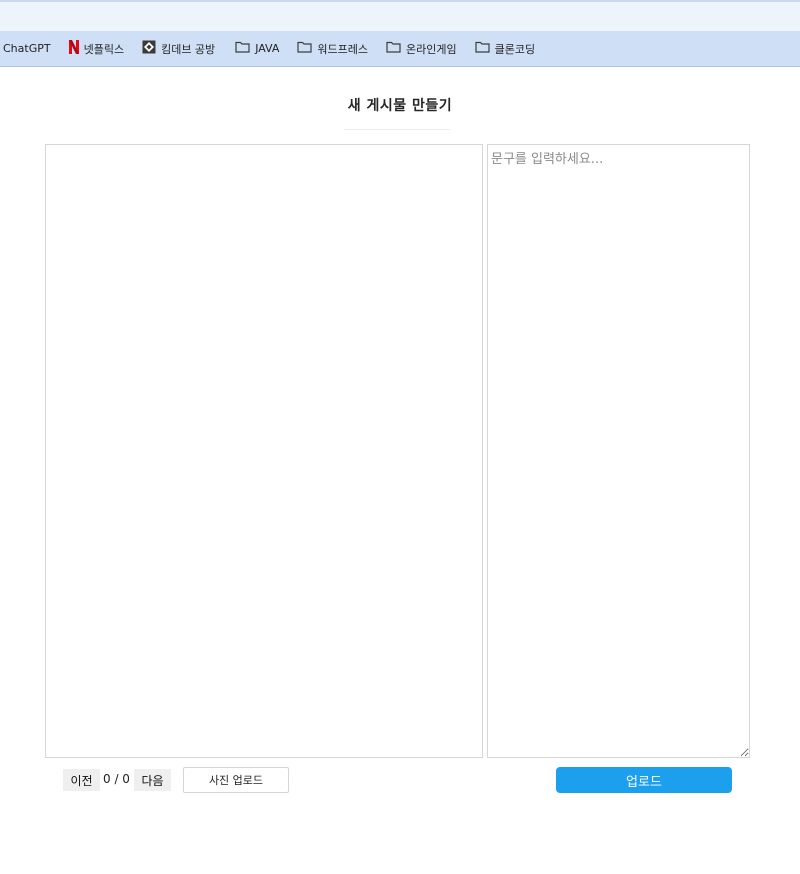  What do you see at coordinates (73, 48) in the screenshot?
I see `netflix-logo-icon` at bounding box center [73, 48].